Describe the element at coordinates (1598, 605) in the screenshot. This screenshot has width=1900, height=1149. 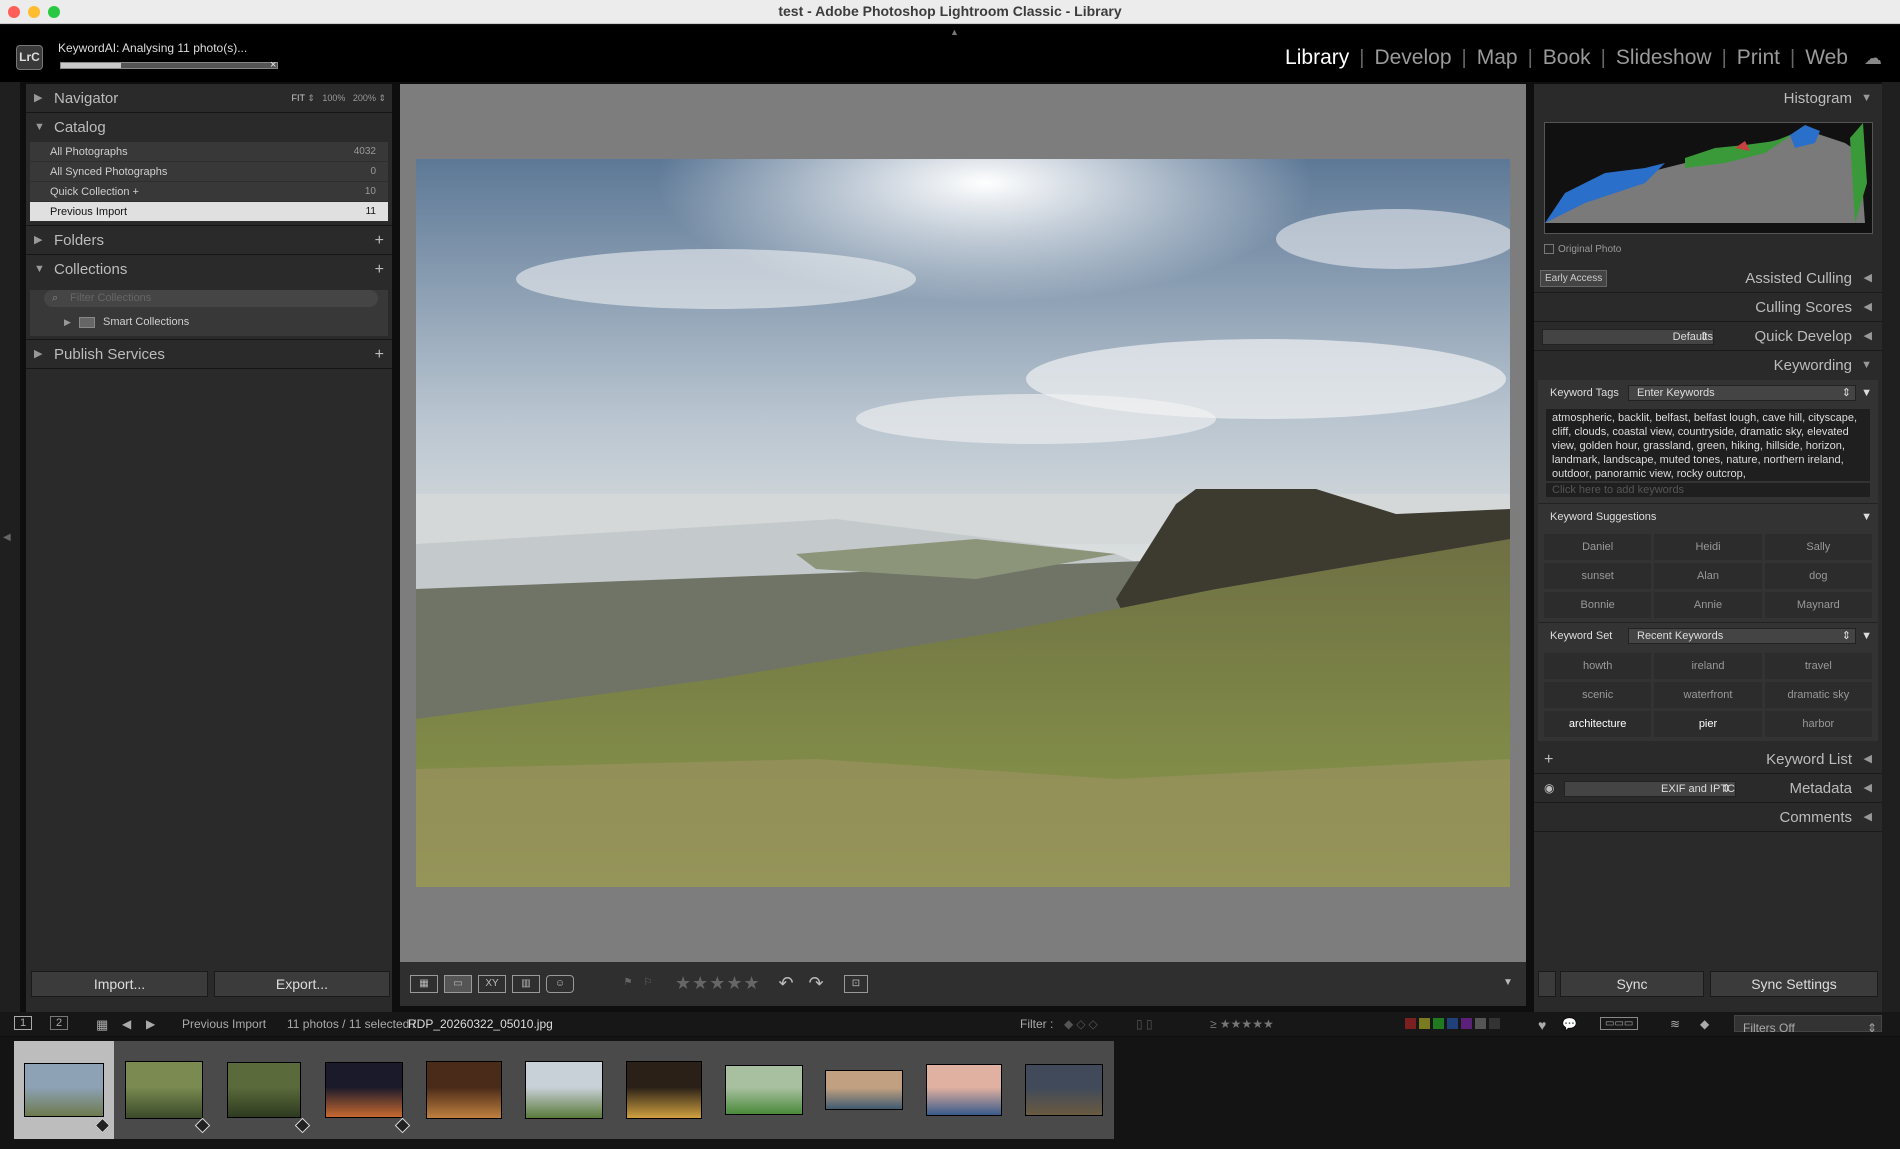
I see `keyword-suggestion: Bonnie` at that location.